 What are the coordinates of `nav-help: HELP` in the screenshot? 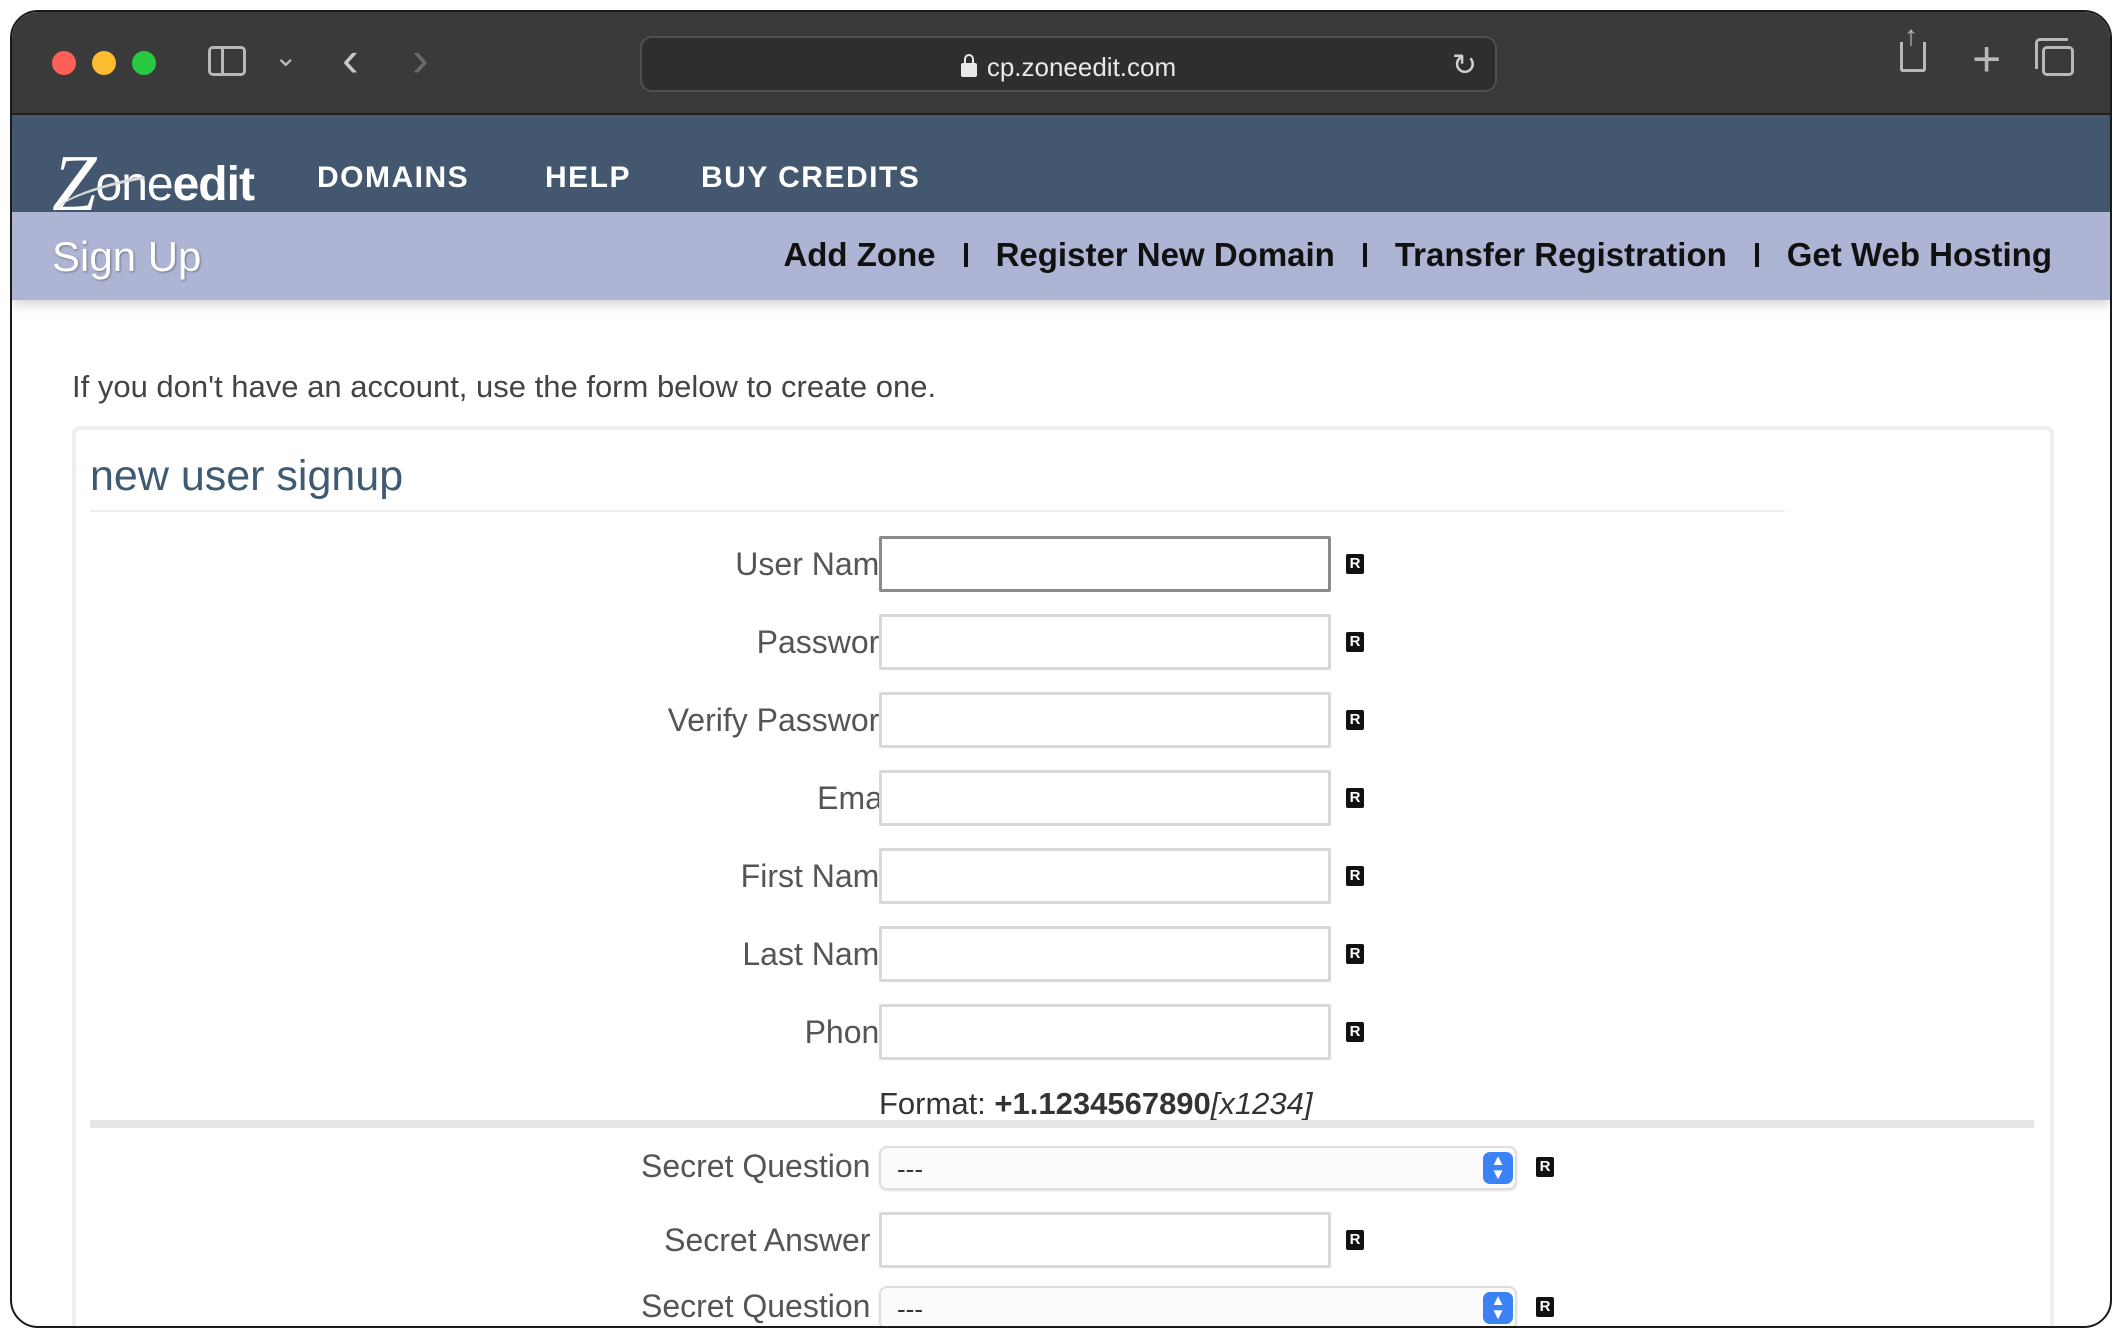 It's located at (588, 178).